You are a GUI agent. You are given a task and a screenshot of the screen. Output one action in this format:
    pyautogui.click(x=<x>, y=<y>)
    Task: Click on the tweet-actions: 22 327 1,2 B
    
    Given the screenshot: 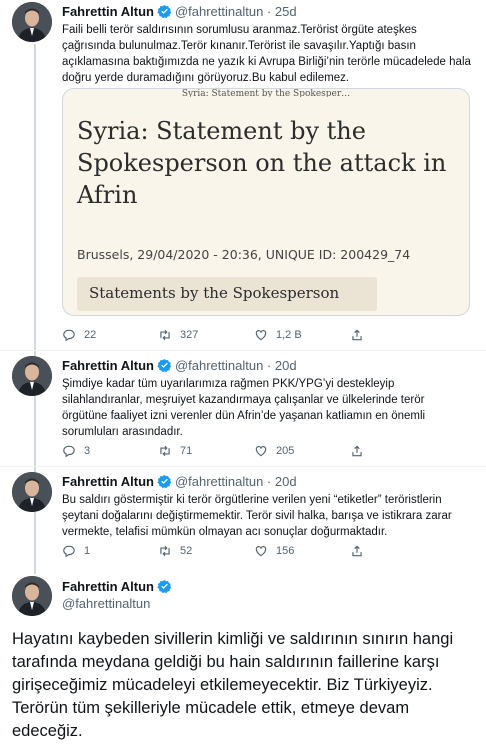 What is the action you would take?
    pyautogui.click(x=254, y=335)
    